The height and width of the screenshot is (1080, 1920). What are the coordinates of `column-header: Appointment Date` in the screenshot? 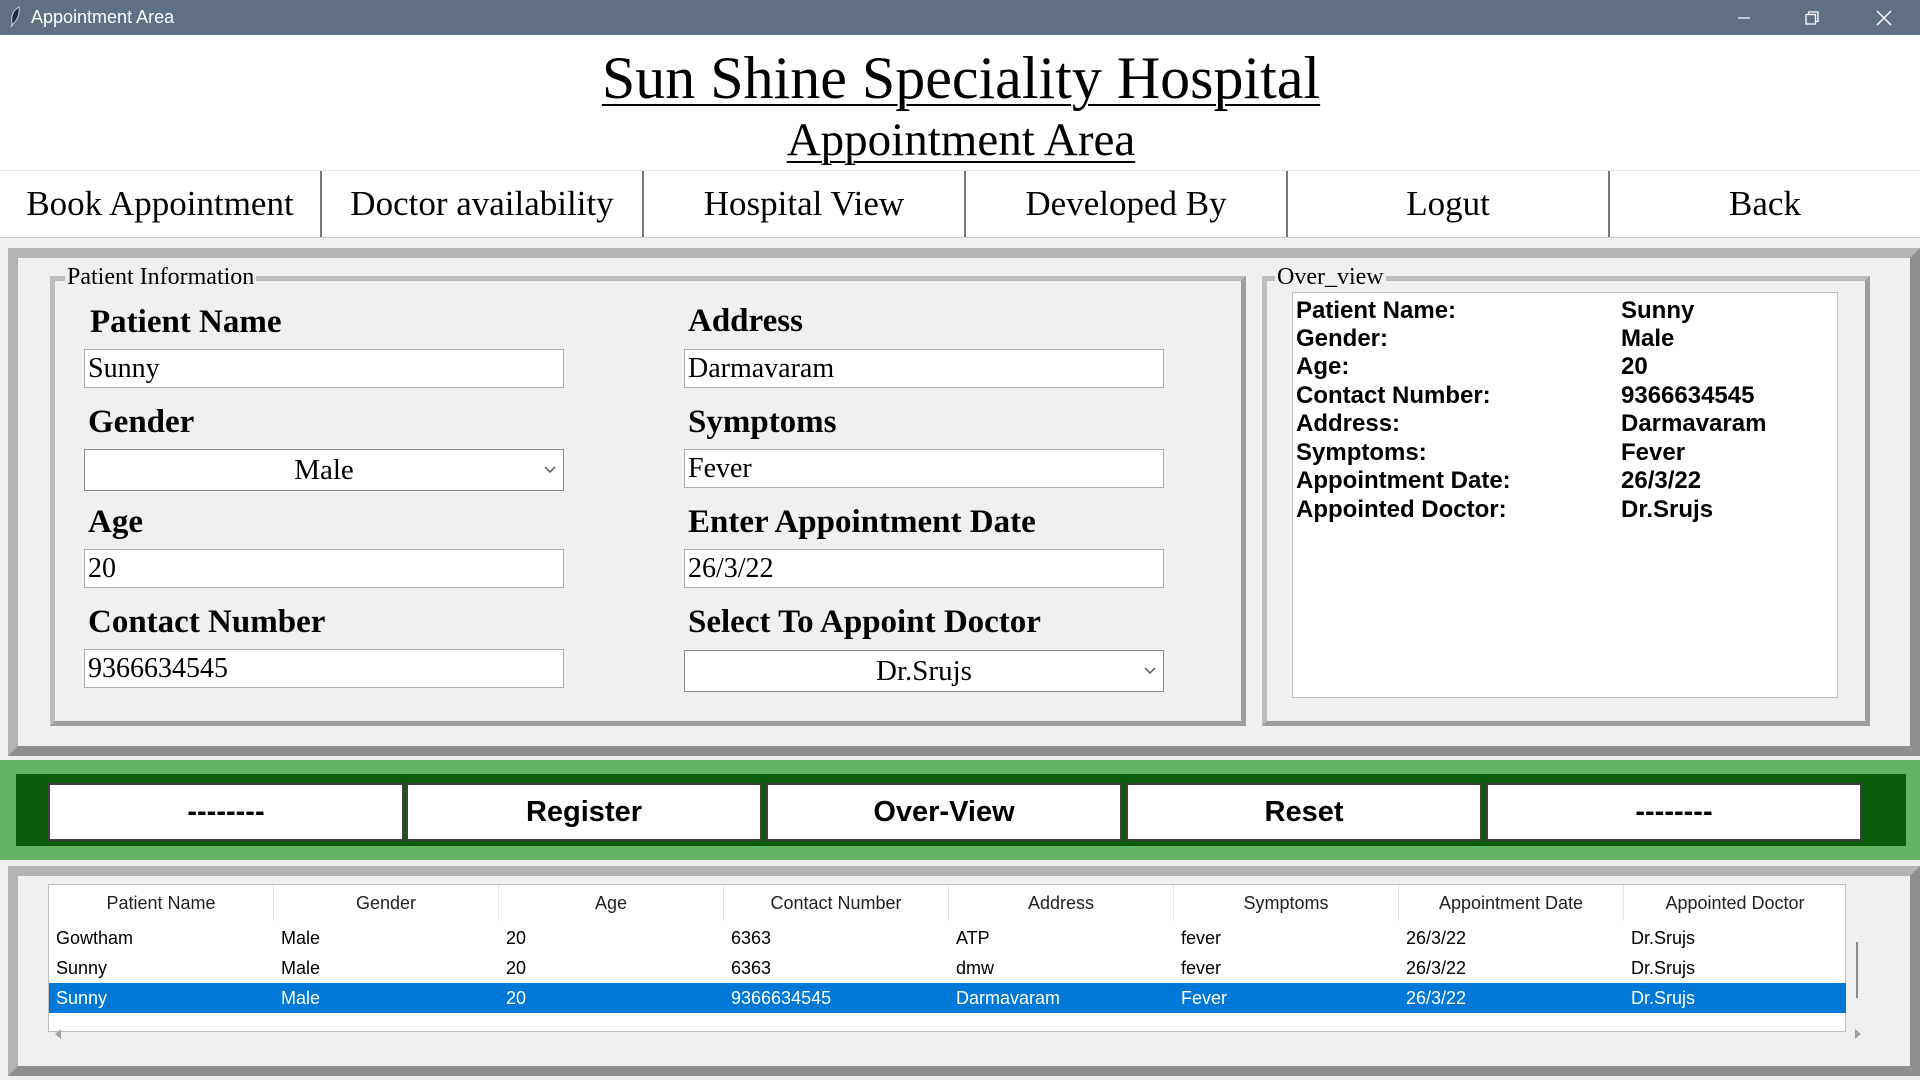 It's located at (1511, 903).